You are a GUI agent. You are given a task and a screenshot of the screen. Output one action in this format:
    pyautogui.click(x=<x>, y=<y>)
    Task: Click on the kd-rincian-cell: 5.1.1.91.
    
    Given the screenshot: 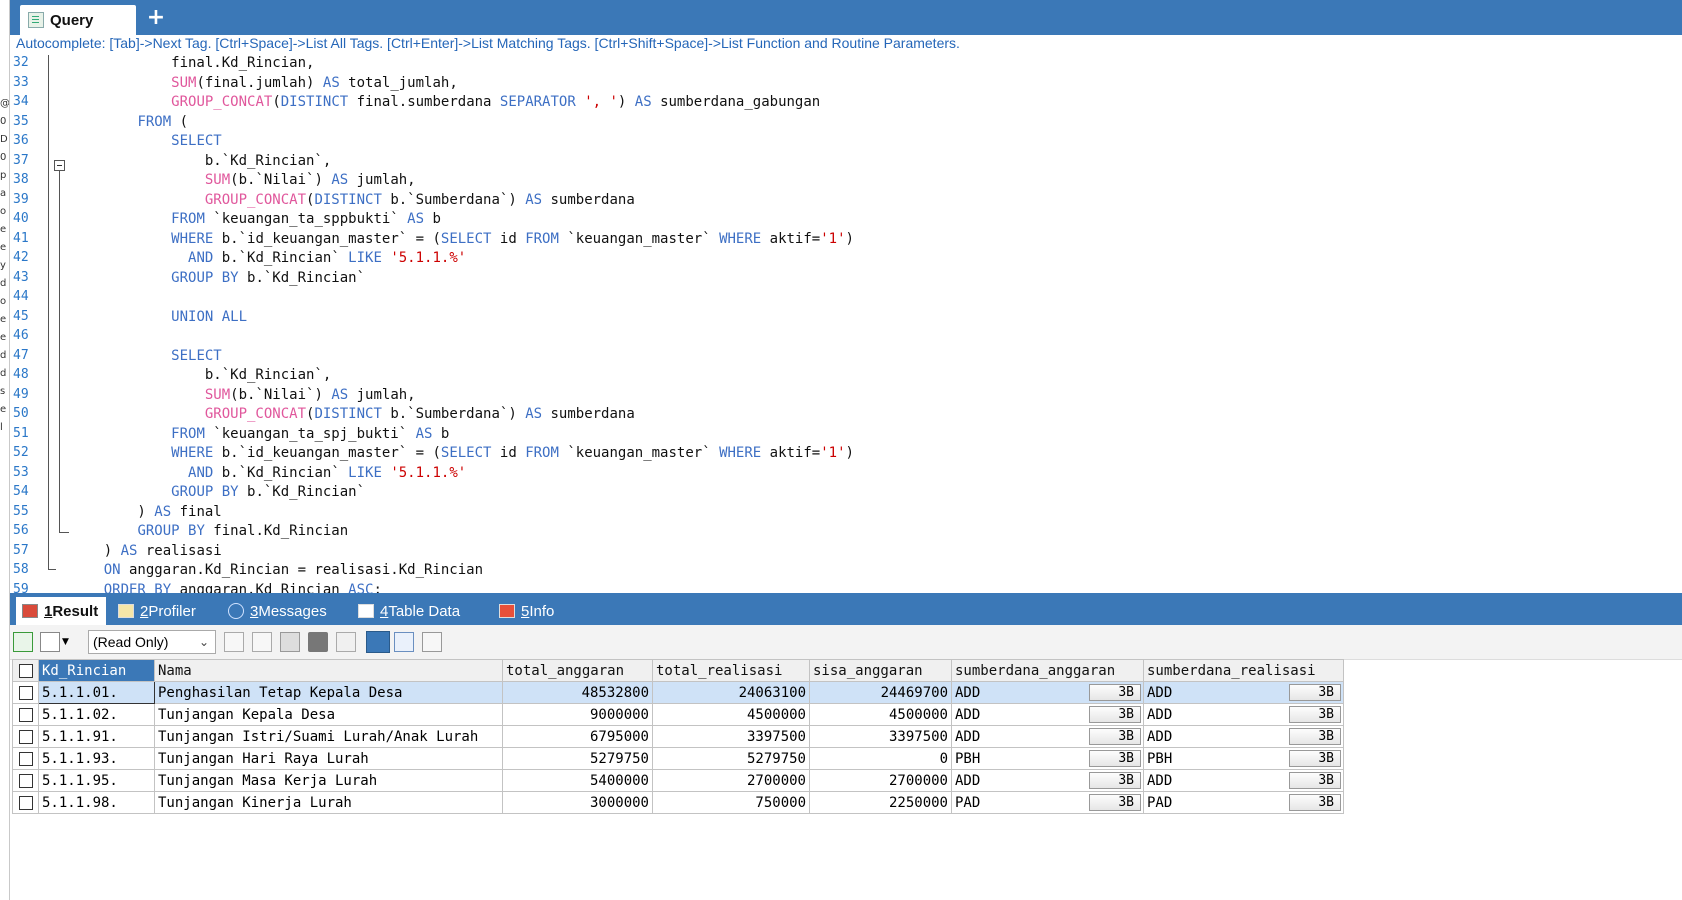 What is the action you would take?
    pyautogui.click(x=96, y=736)
    